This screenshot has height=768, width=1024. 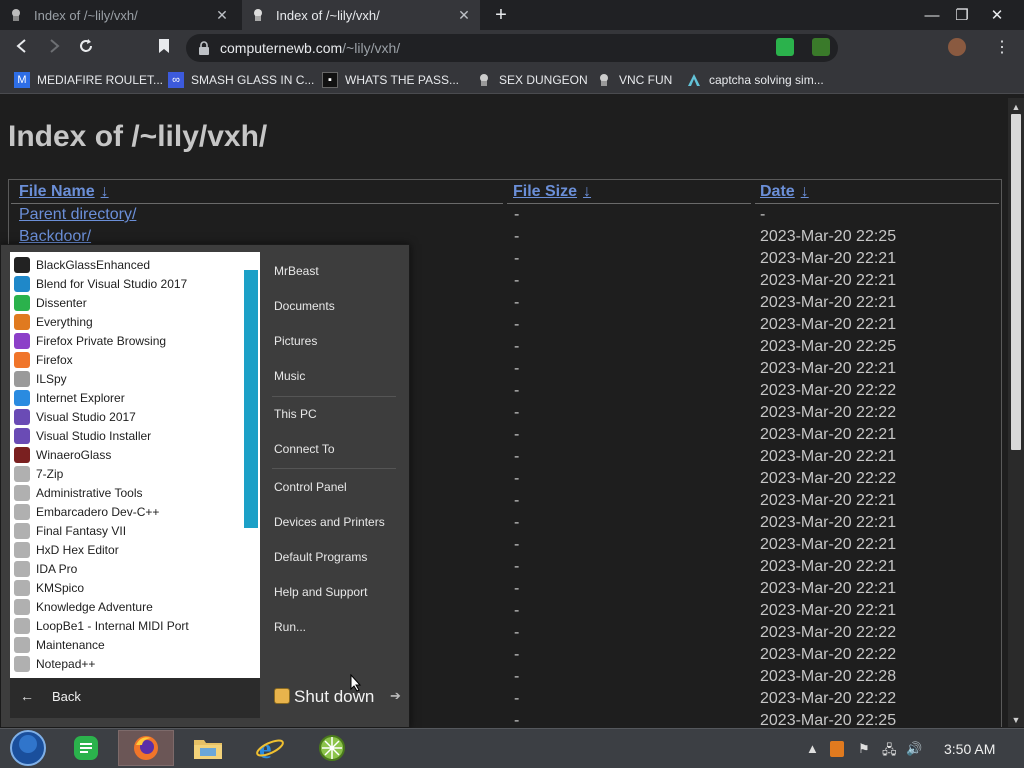 I want to click on program-item: BlackGlassEnhanced, so click(x=82, y=264).